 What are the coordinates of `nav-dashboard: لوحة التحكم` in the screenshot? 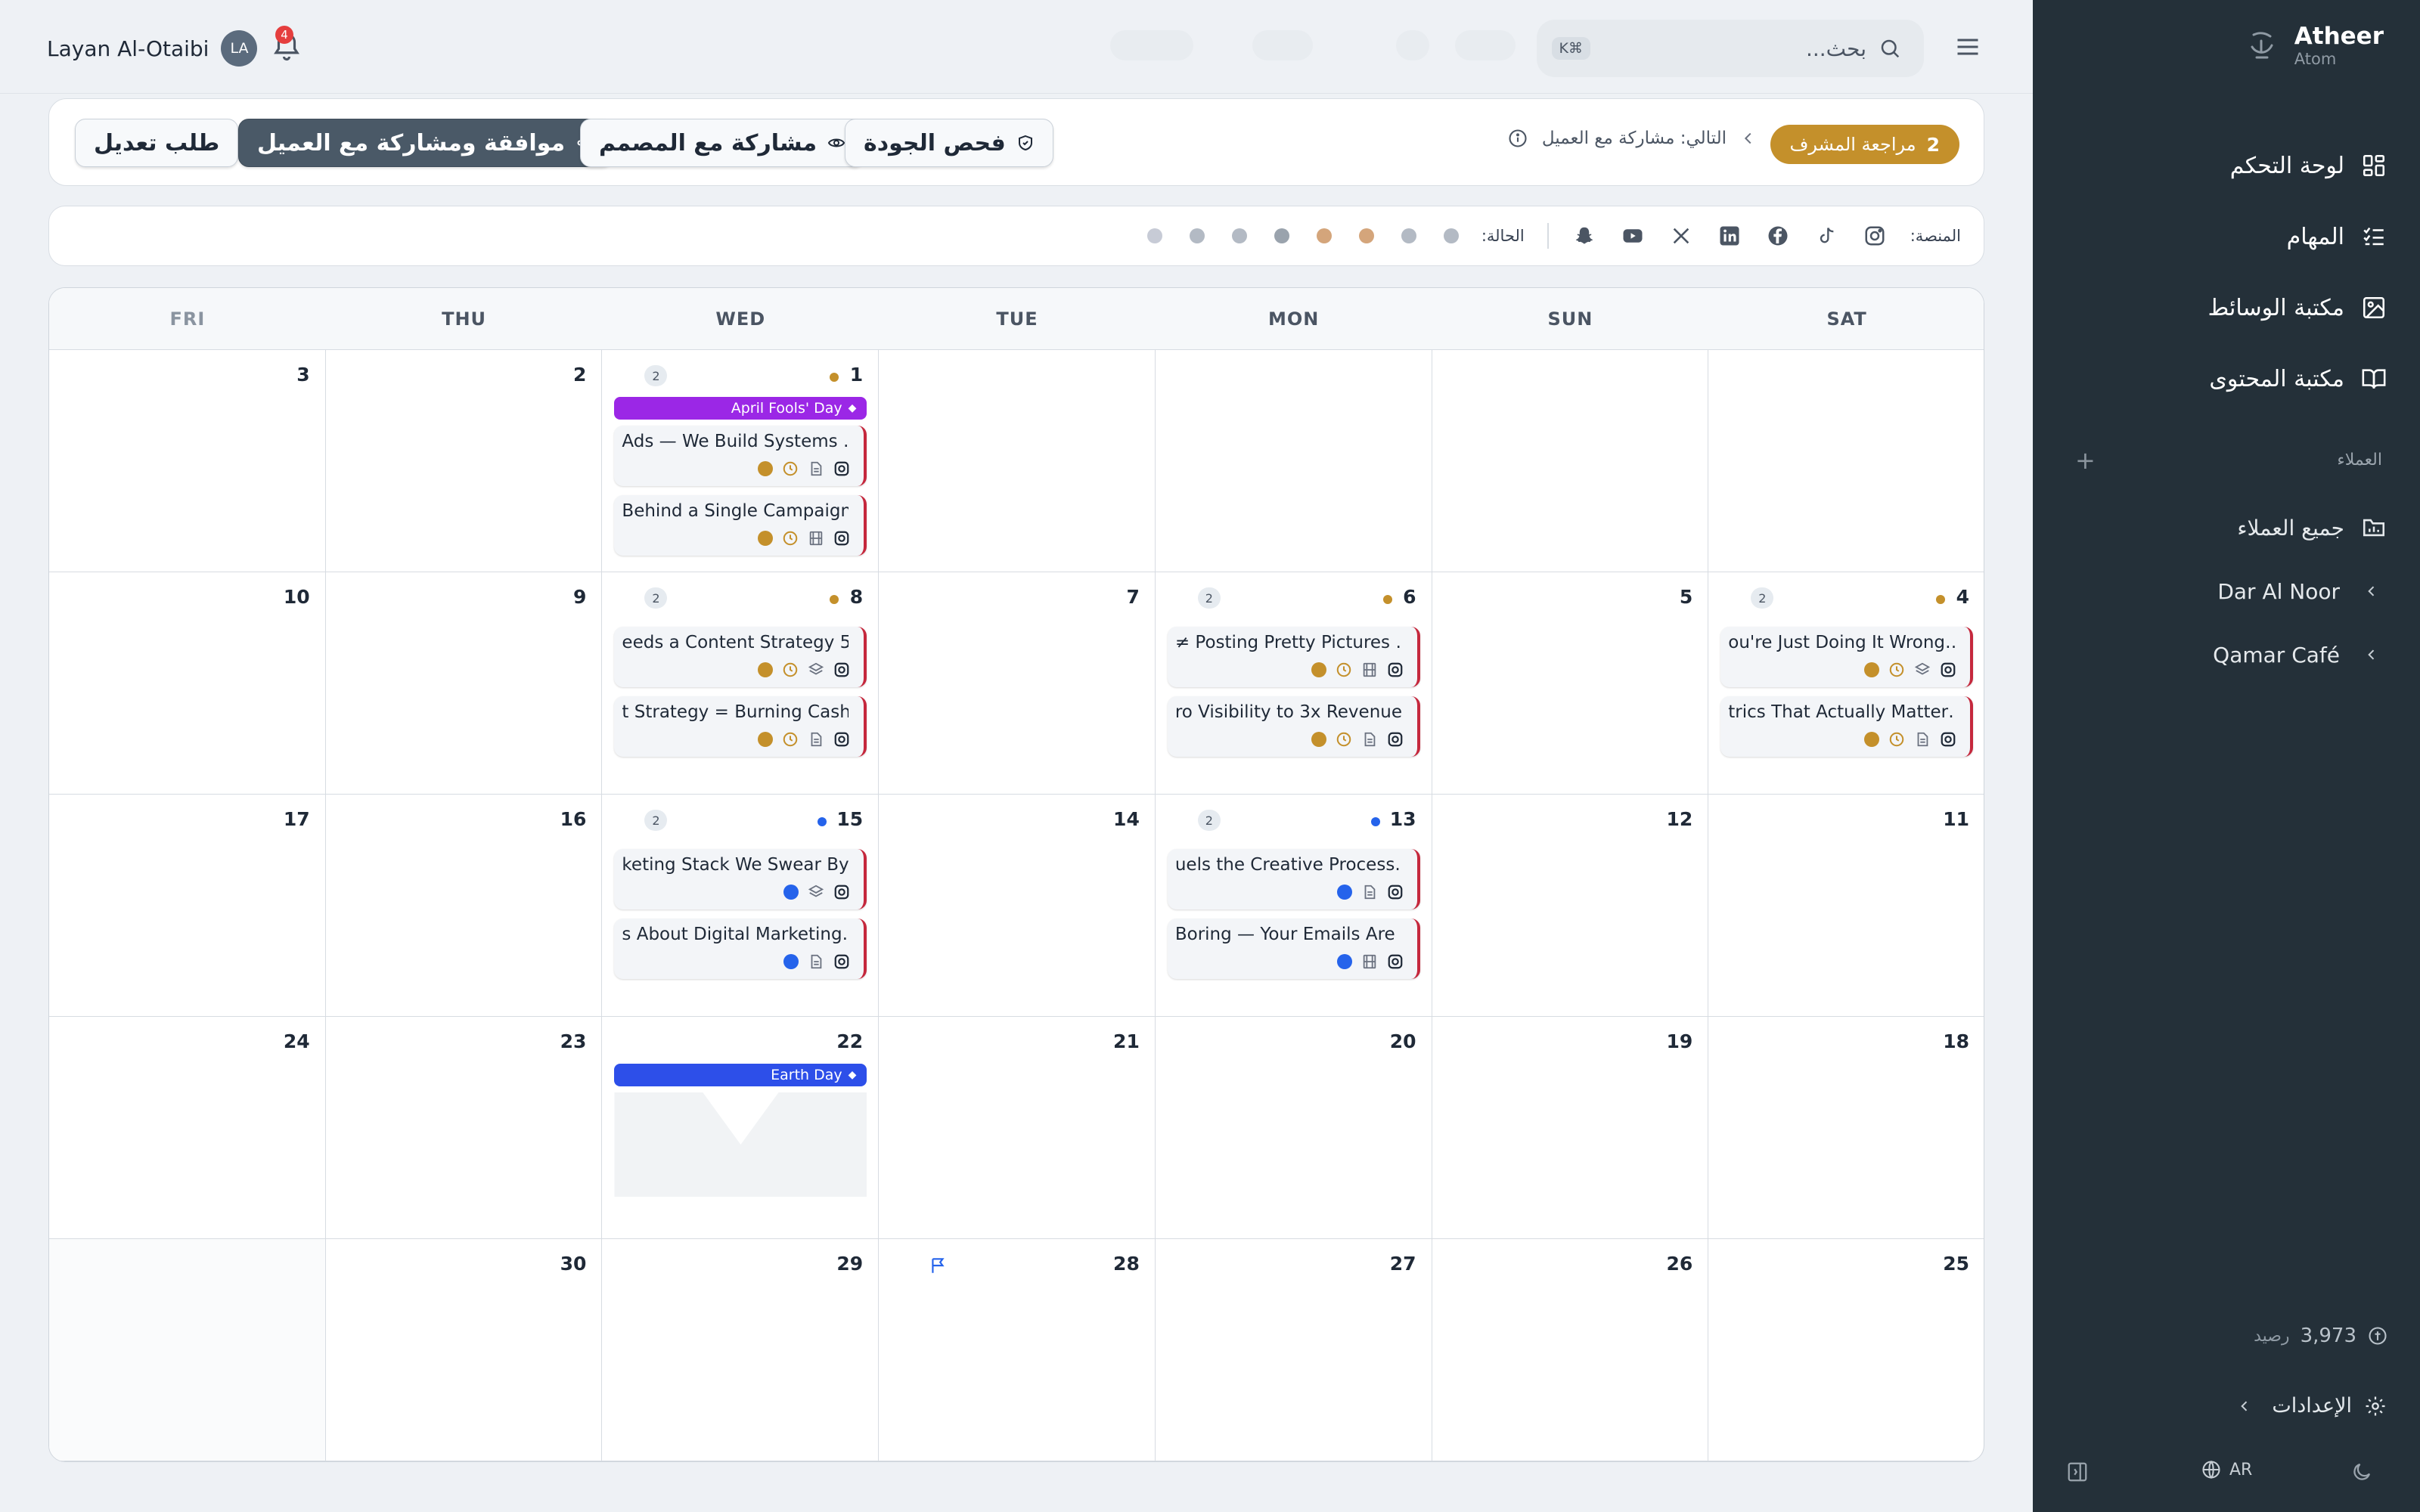 It's located at (2228, 165).